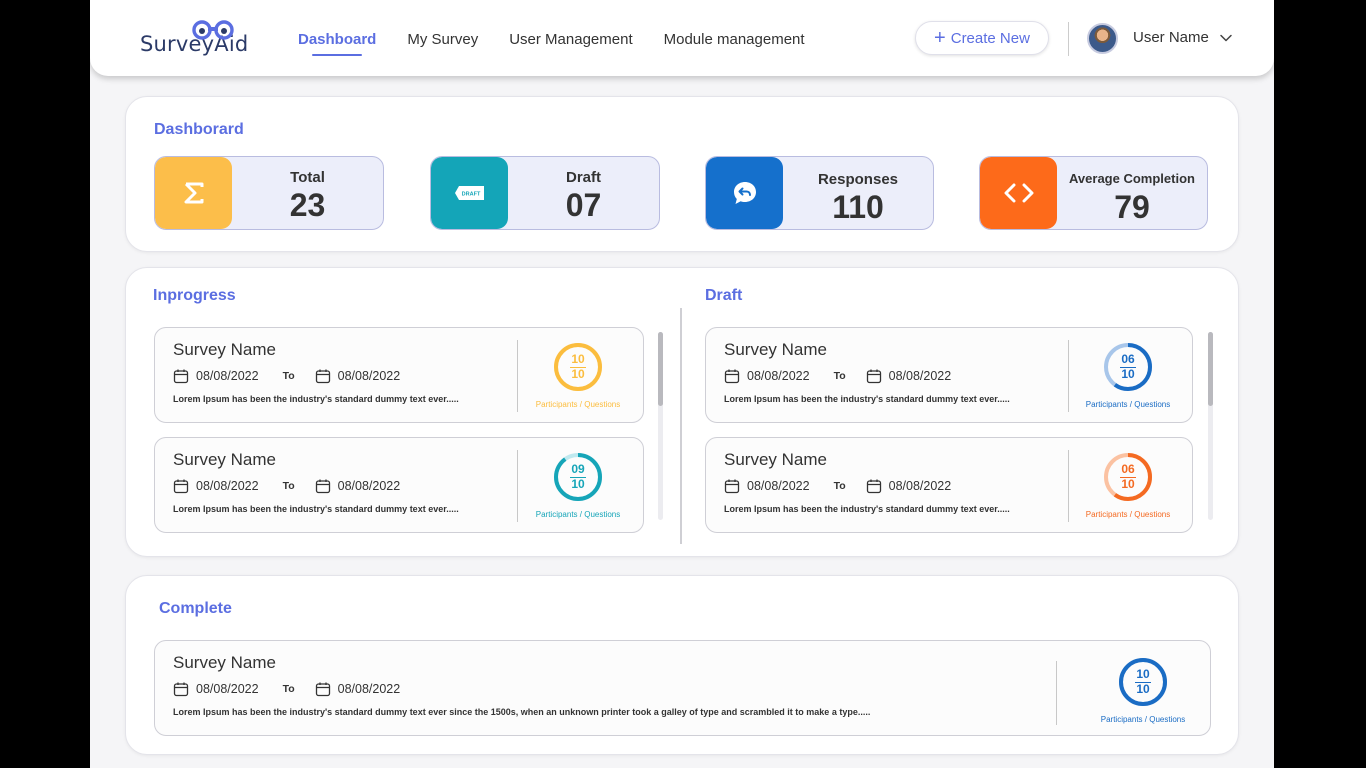 Image resolution: width=1366 pixels, height=768 pixels. I want to click on code-icon, so click(1018, 193).